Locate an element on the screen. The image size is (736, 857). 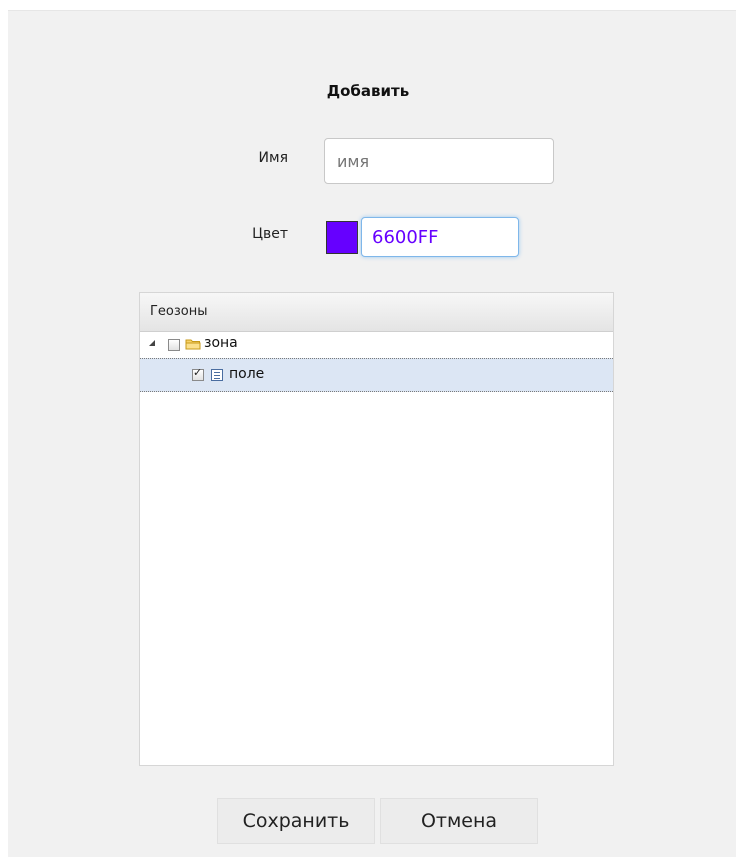
tree-item-checkbox is located at coordinates (198, 373).